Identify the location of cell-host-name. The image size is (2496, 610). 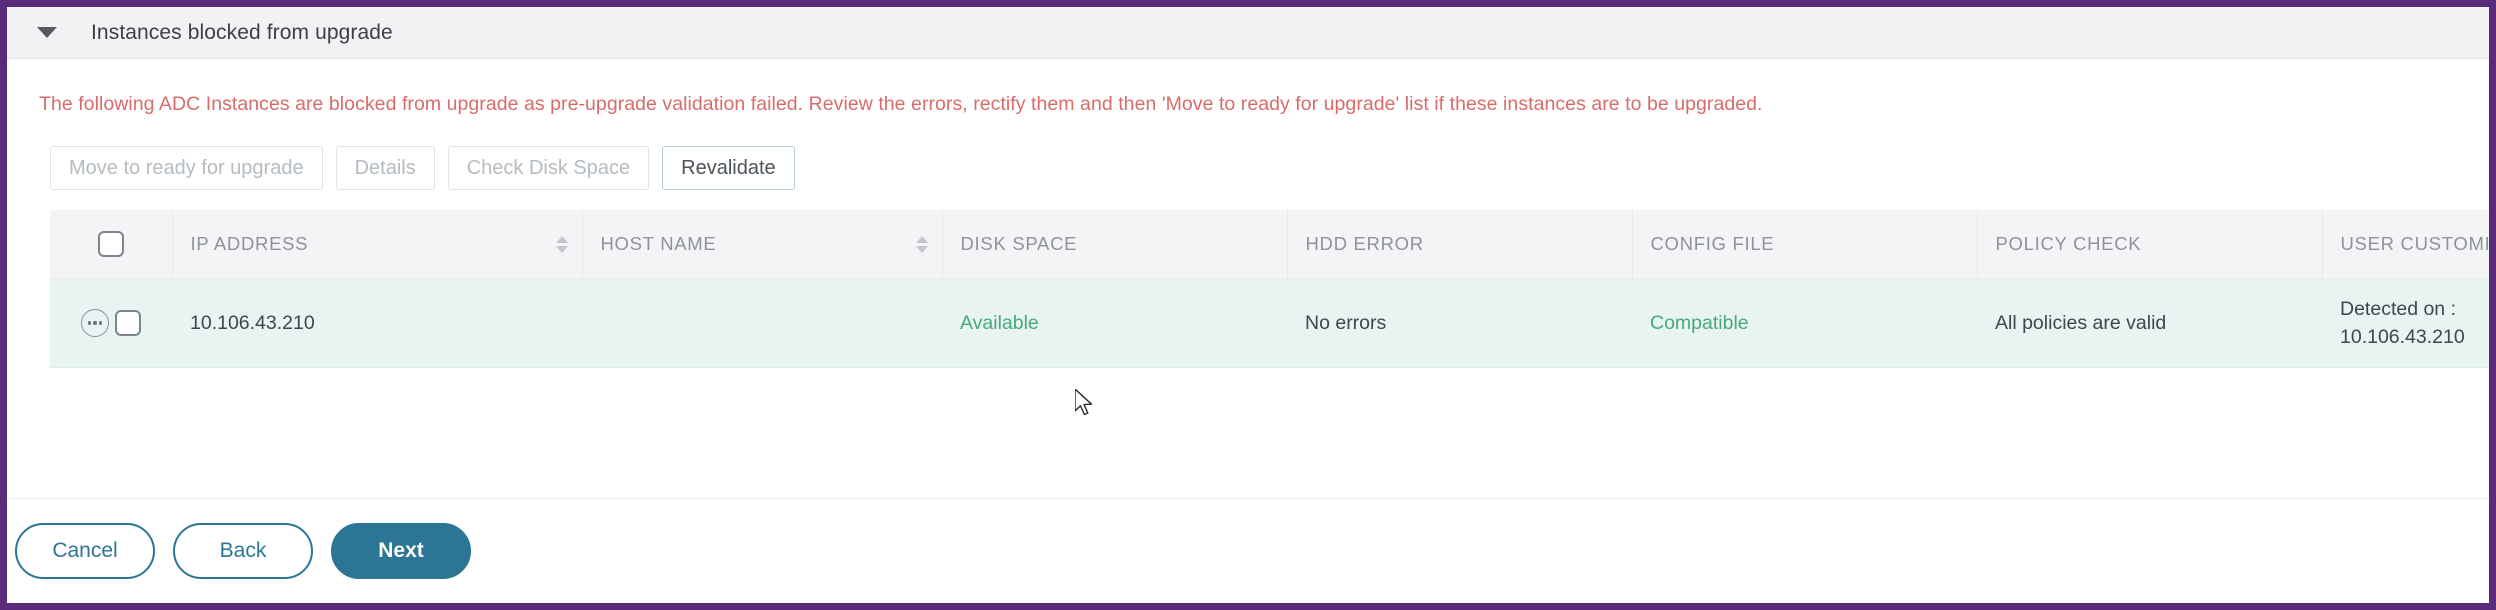
(762, 323).